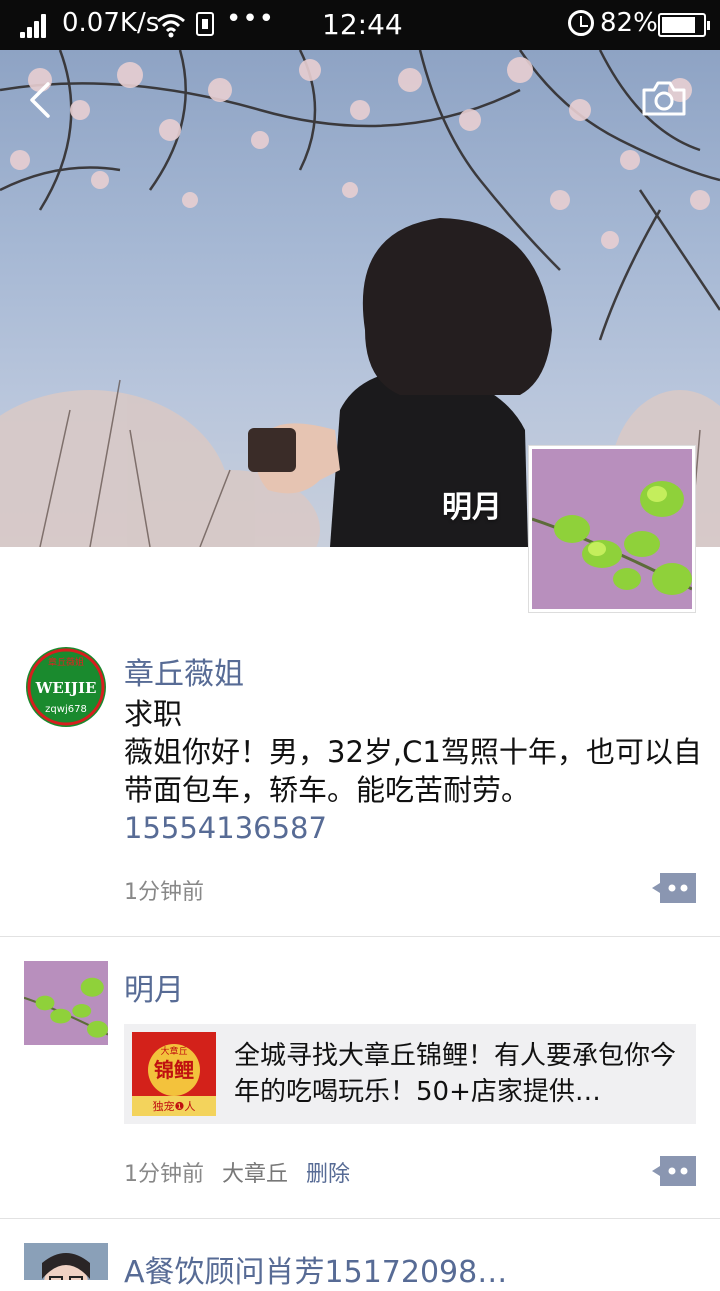 The image size is (720, 1291). Describe the element at coordinates (174, 1070) in the screenshot. I see `svg-text: 锦鲤` at that location.